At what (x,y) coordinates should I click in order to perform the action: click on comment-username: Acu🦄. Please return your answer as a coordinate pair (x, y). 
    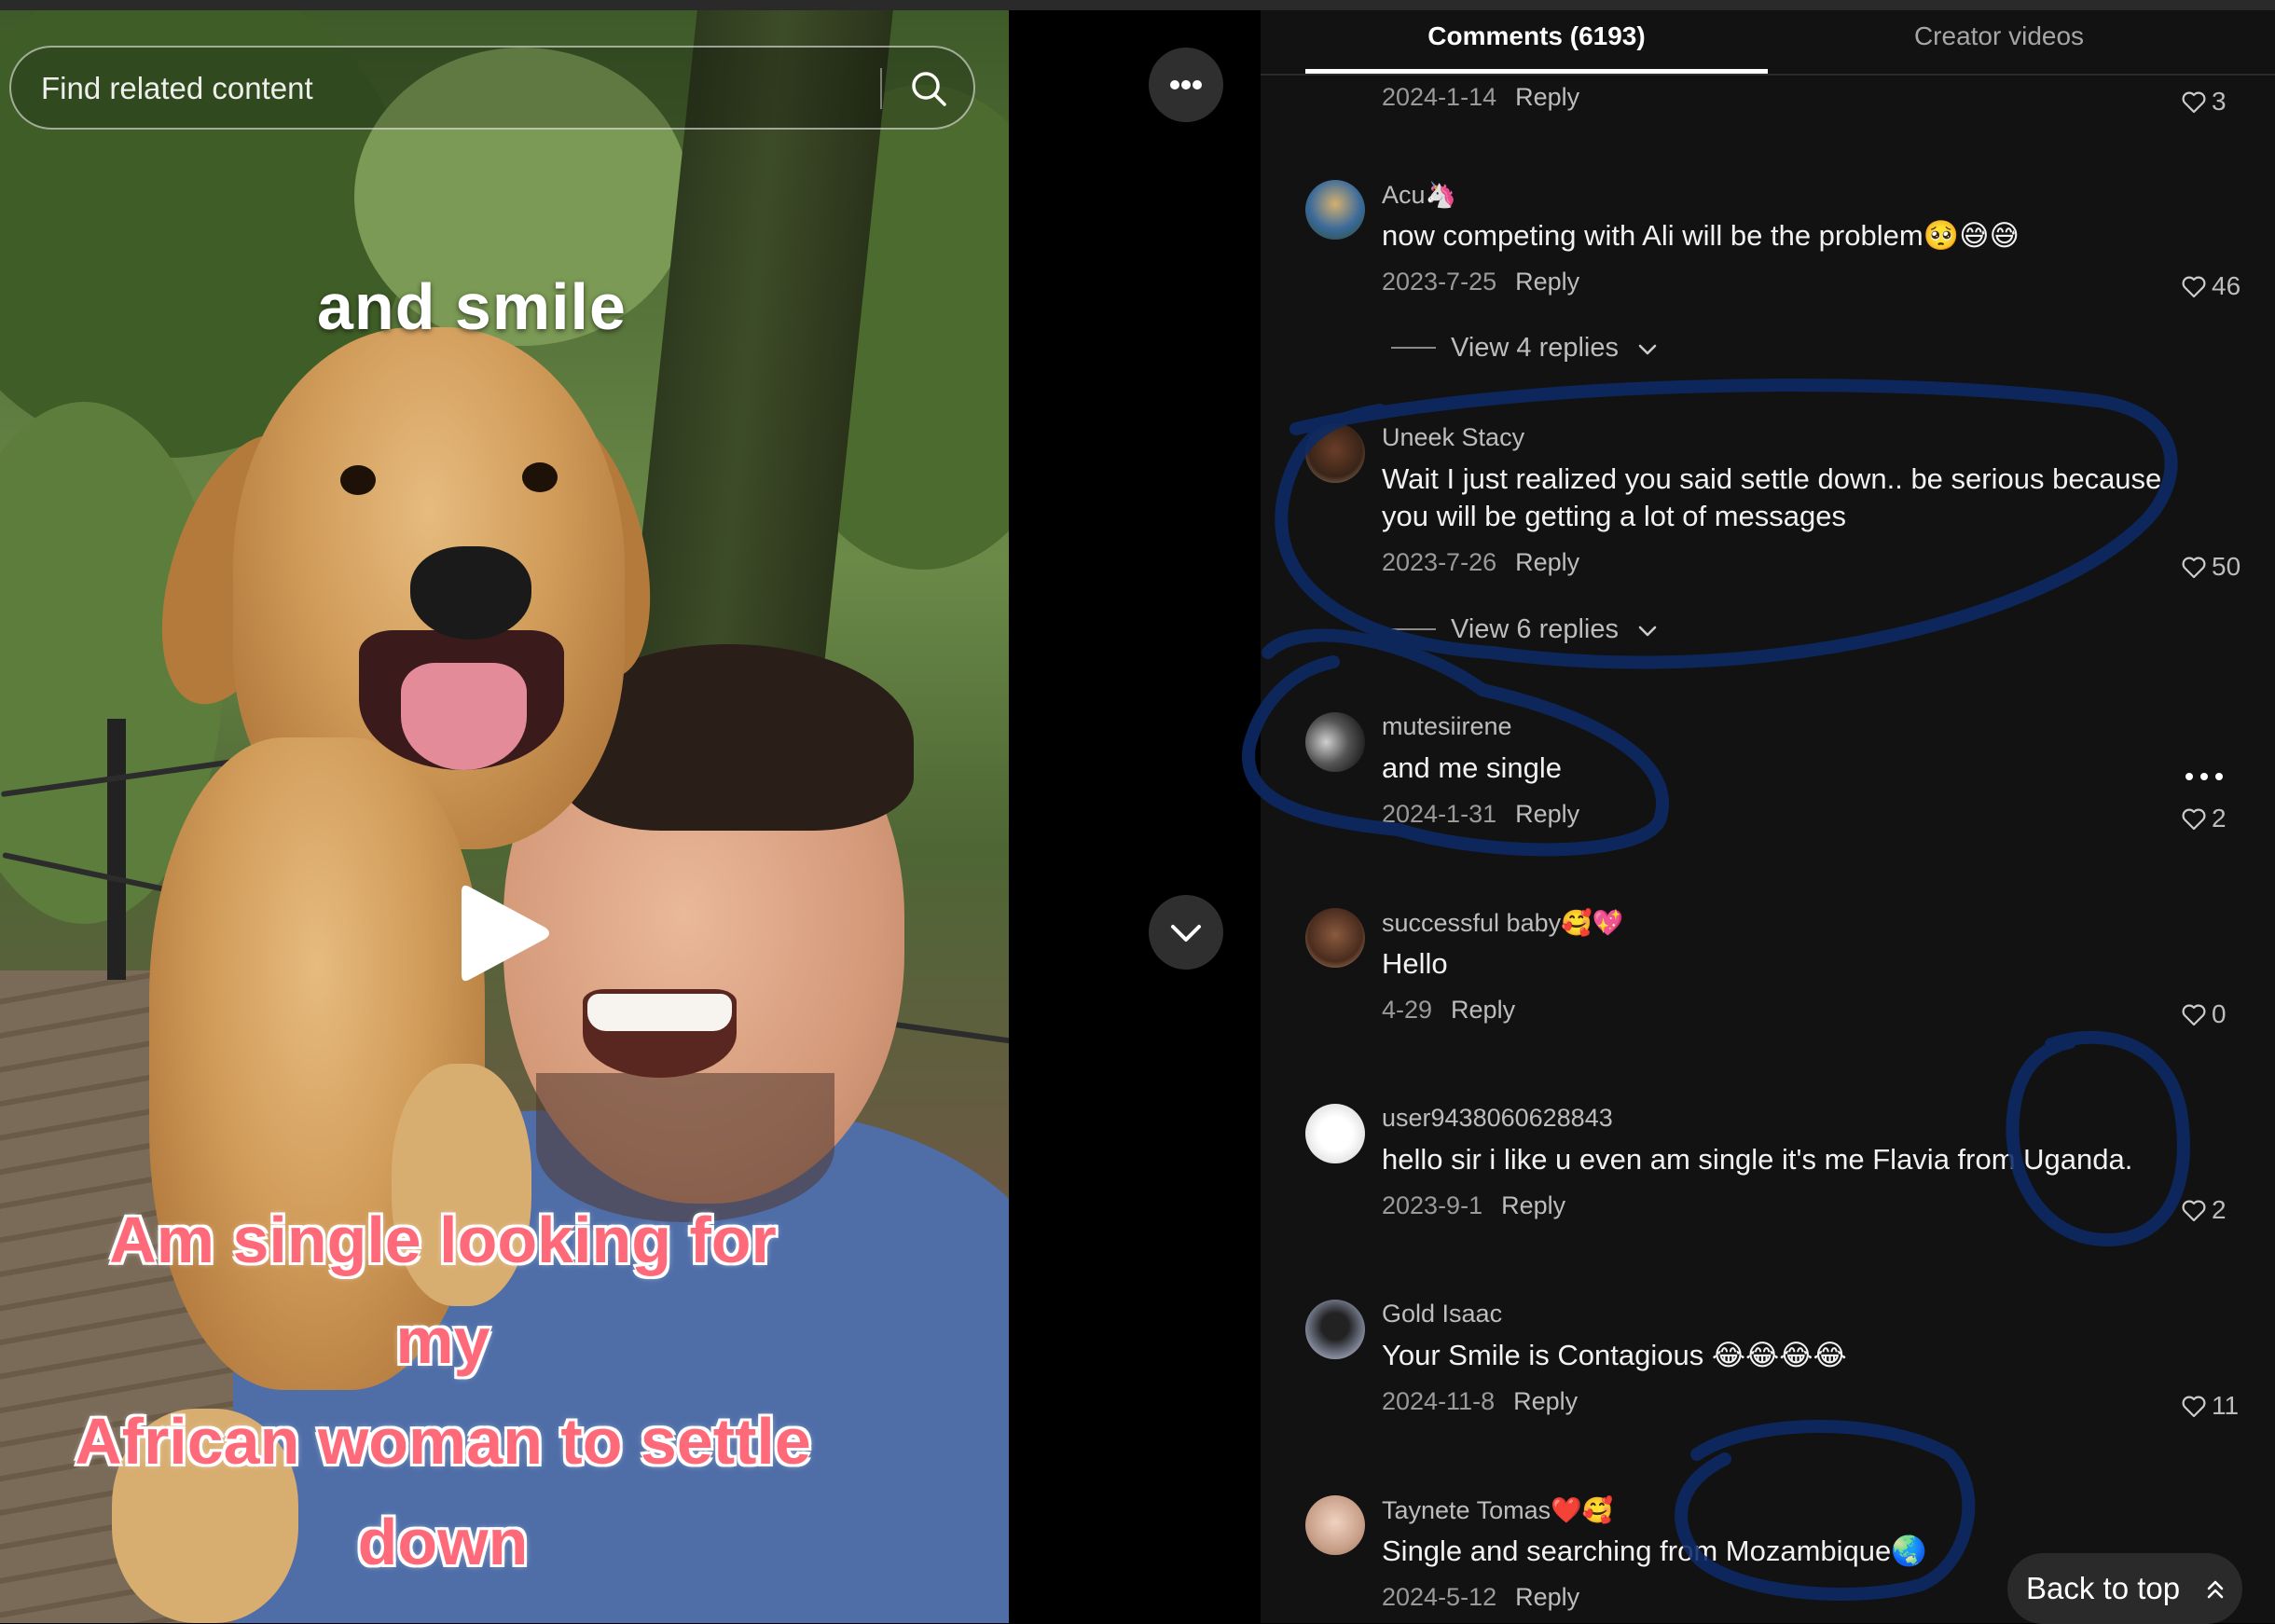
    Looking at the image, I should click on (1419, 195).